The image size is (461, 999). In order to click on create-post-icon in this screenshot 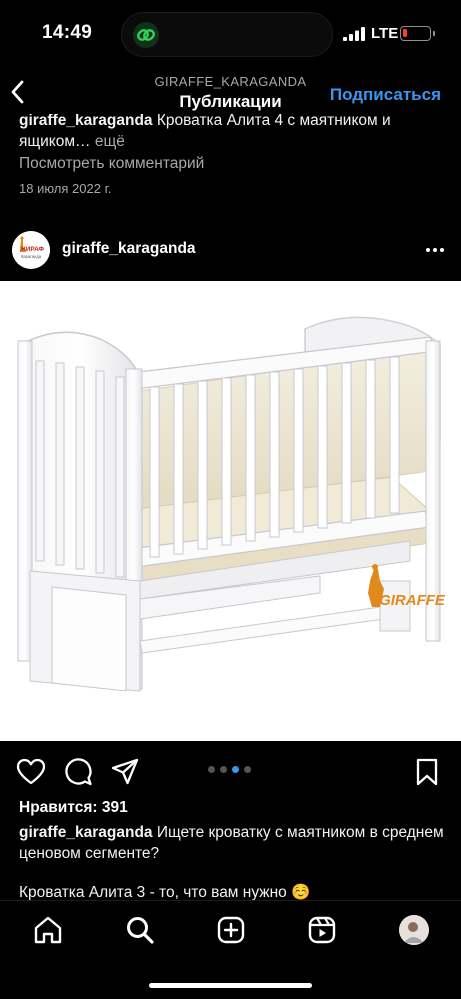, I will do `click(231, 930)`.